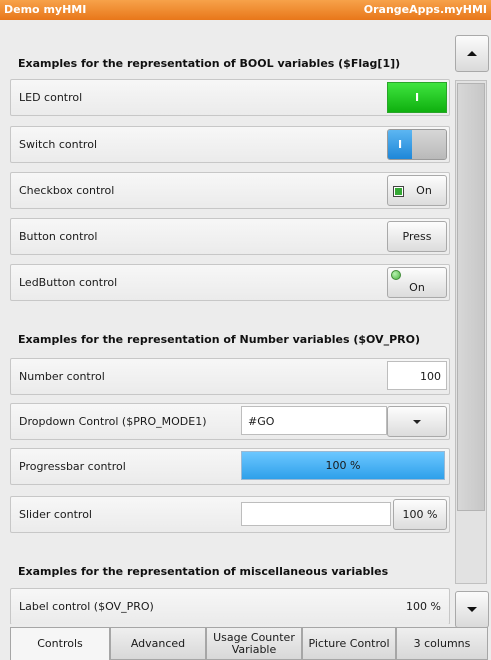  Describe the element at coordinates (396, 275) in the screenshot. I see `led-dot-icon` at that location.